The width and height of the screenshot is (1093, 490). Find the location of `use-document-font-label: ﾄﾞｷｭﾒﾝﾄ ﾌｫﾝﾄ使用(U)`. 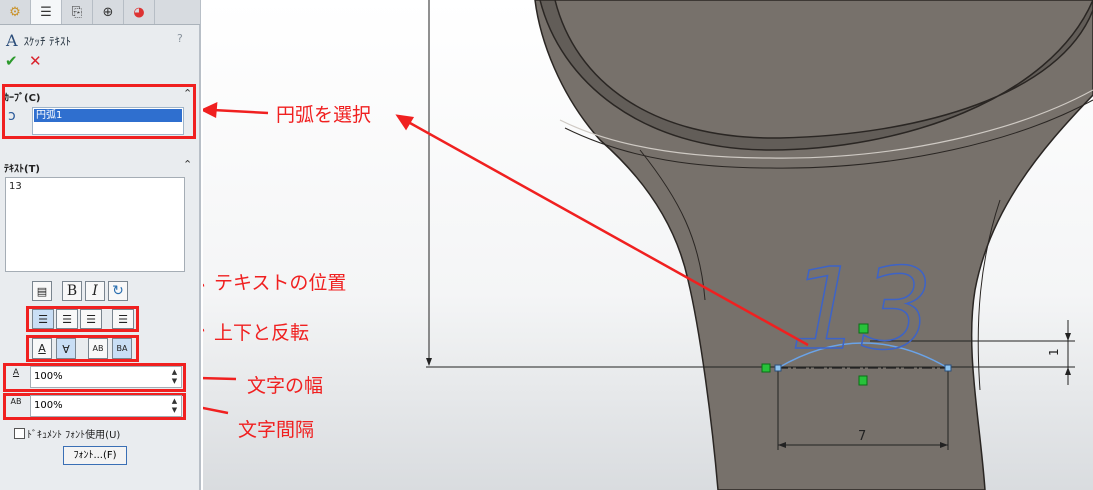

use-document-font-label: ﾄﾞｷｭﾒﾝﾄ ﾌｫﾝﾄ使用(U) is located at coordinates (74, 435).